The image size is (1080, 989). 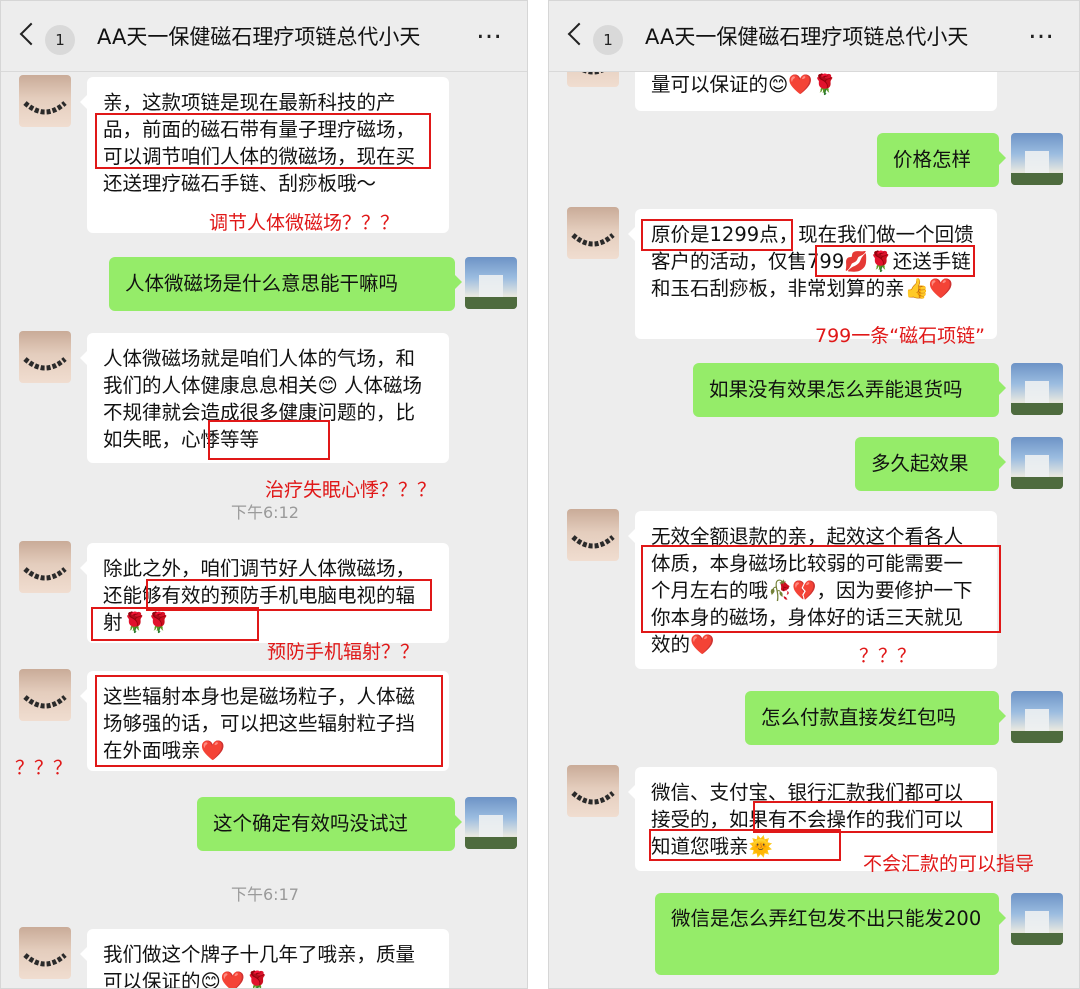 What do you see at coordinates (329, 824) in the screenshot?
I see `user-message: 这个确定有效吗没试过` at bounding box center [329, 824].